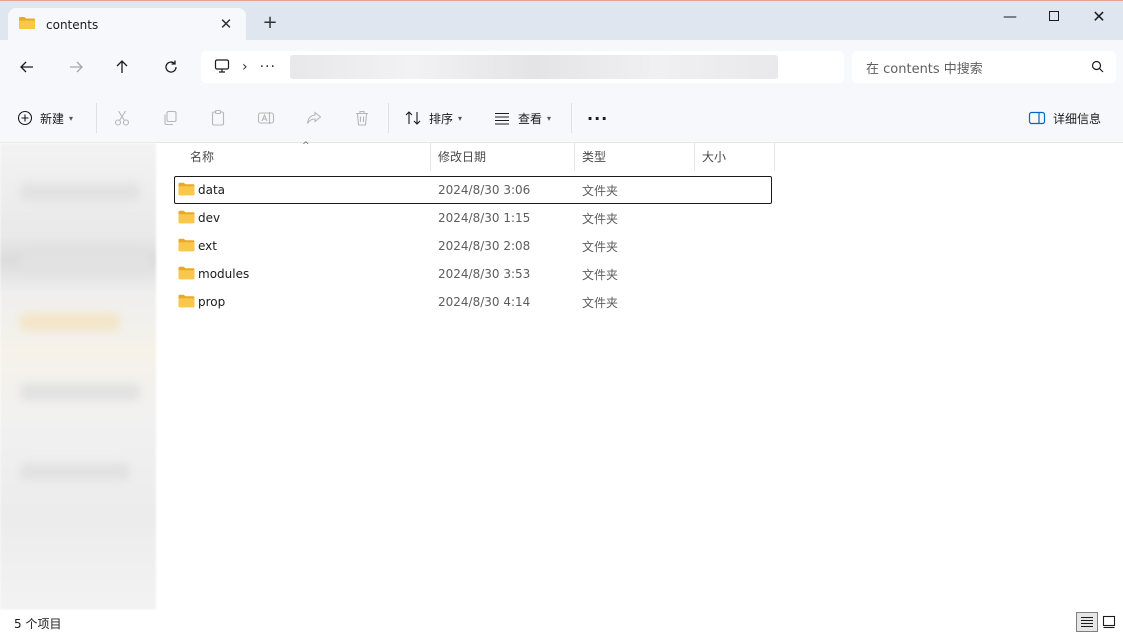 The image size is (1123, 634). Describe the element at coordinates (268, 67) in the screenshot. I see `breadcrumb-overflow: ···` at that location.